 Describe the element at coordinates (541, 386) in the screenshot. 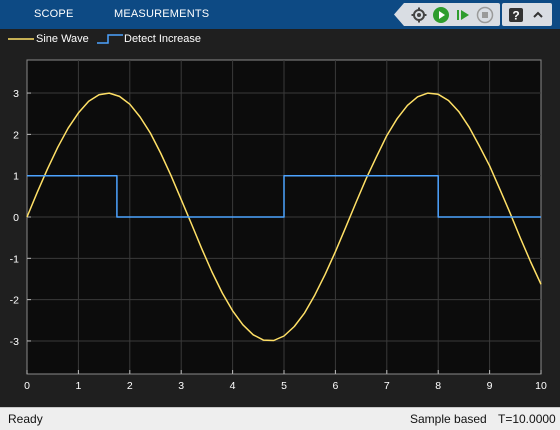

I see `x-tick-label: 10` at that location.